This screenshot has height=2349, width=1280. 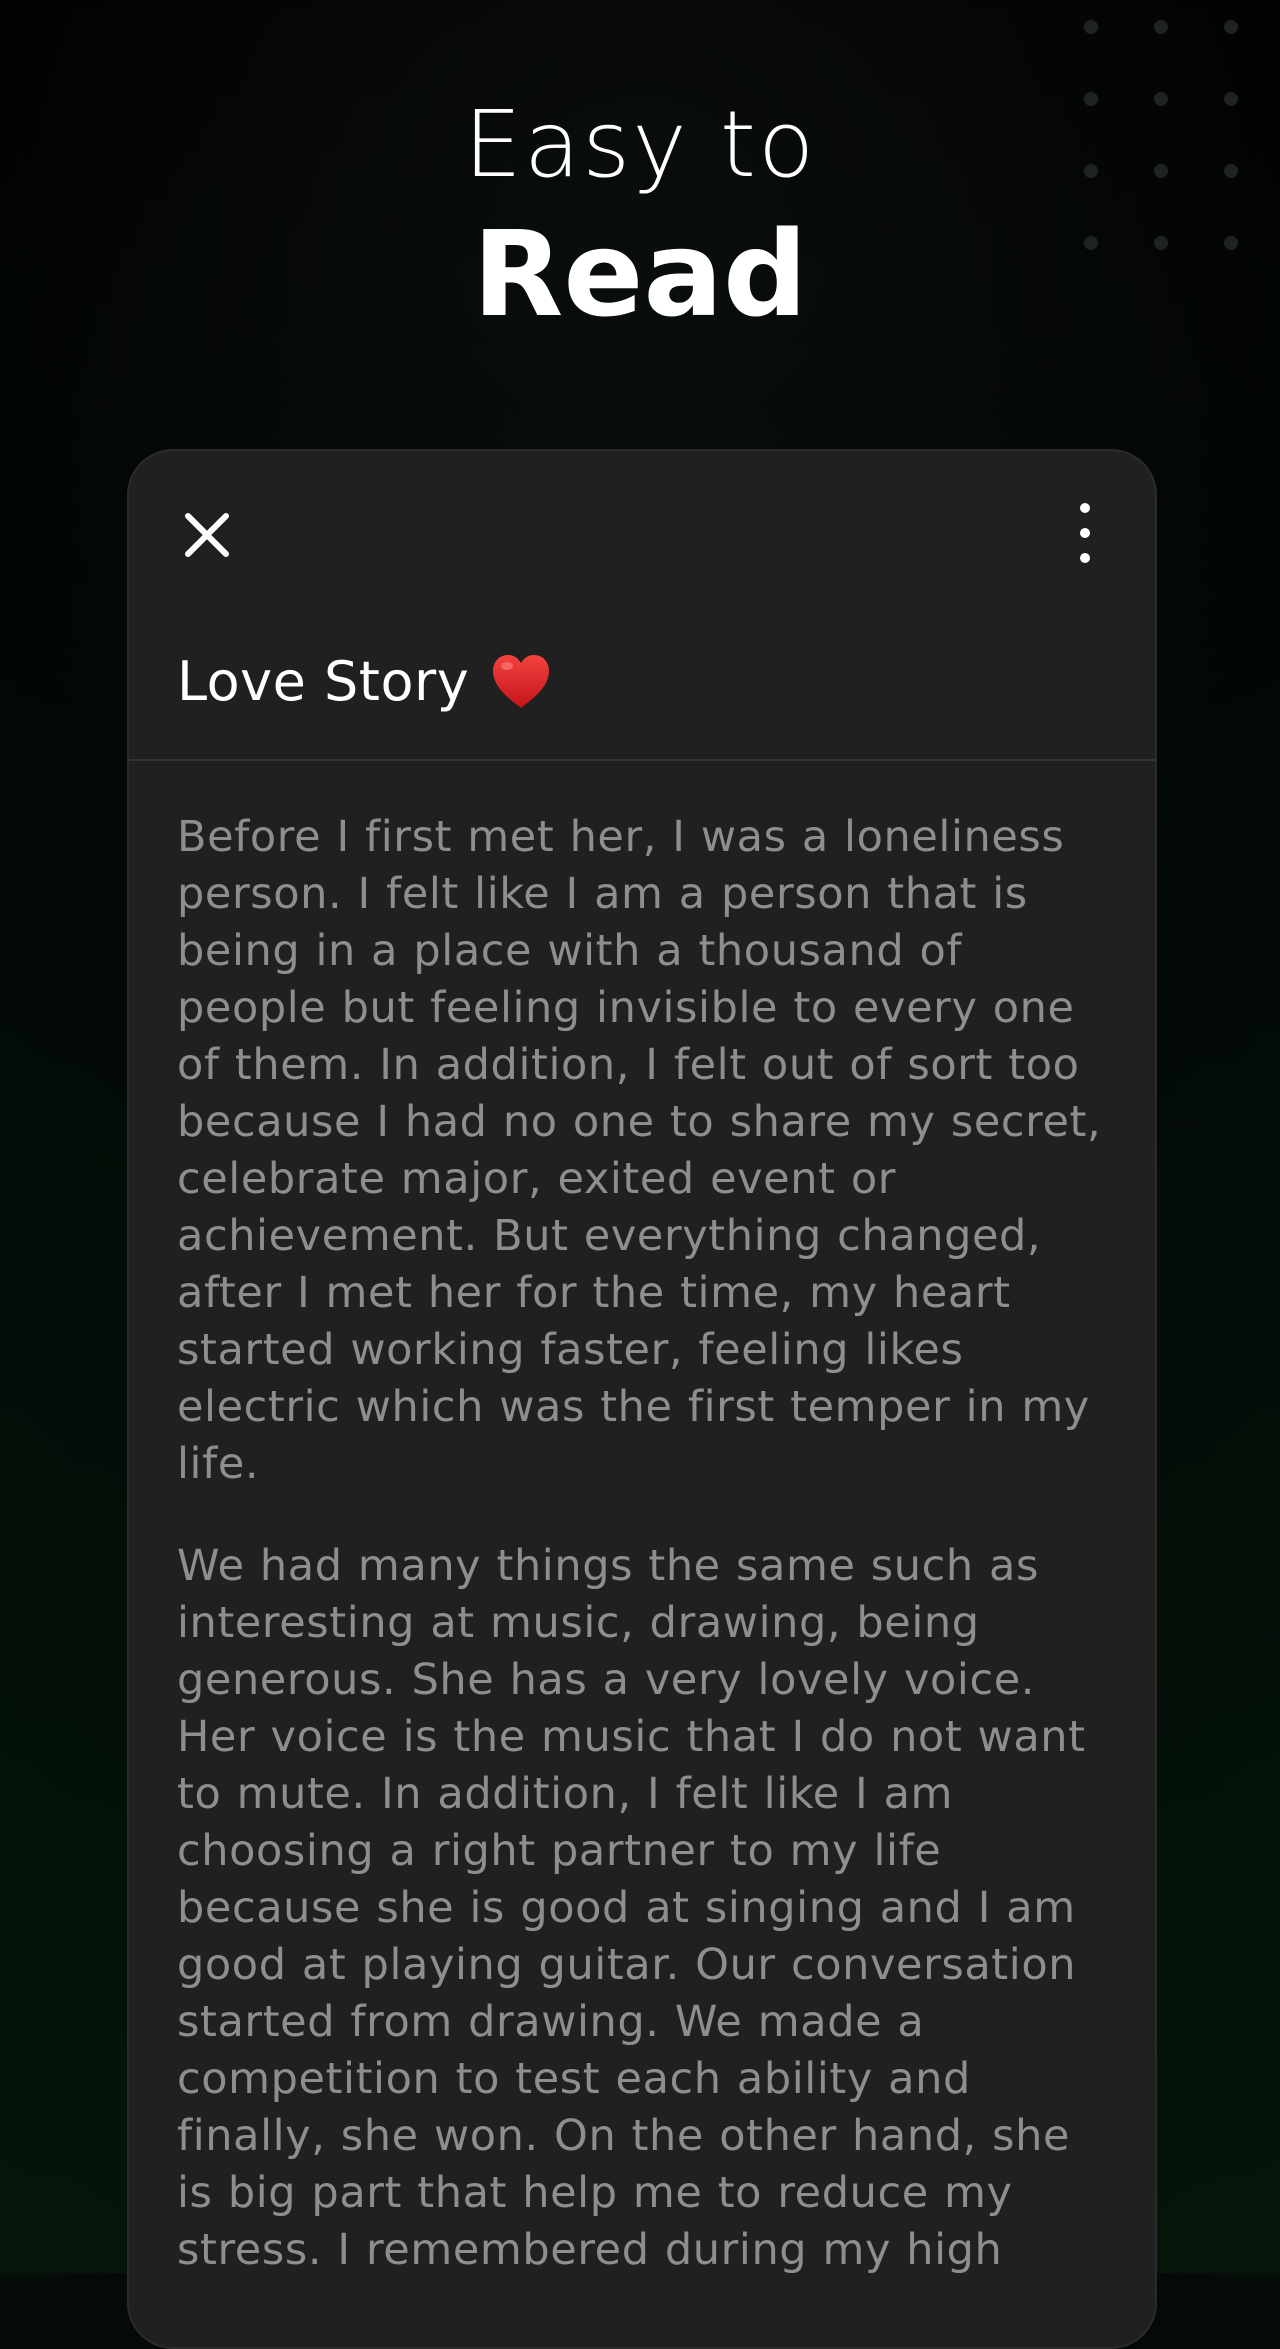 I want to click on more-options-button, so click(x=1085, y=533).